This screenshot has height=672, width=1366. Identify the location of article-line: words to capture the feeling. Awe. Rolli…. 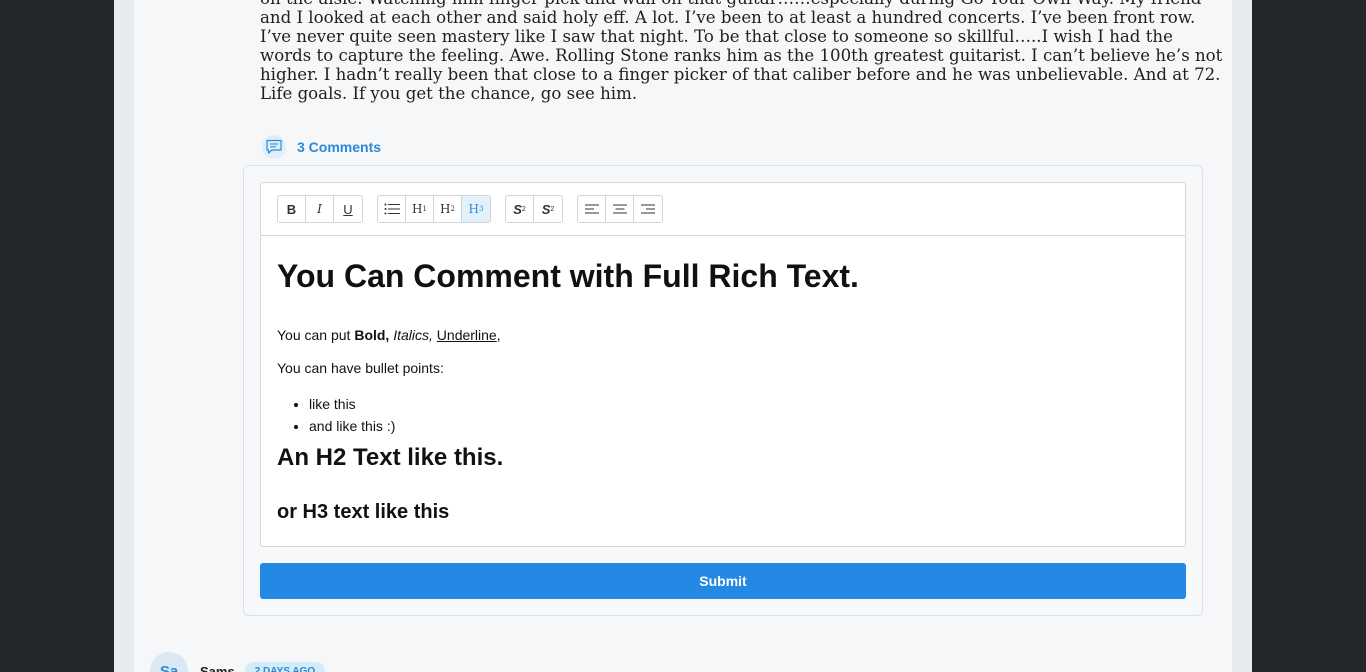
(741, 55).